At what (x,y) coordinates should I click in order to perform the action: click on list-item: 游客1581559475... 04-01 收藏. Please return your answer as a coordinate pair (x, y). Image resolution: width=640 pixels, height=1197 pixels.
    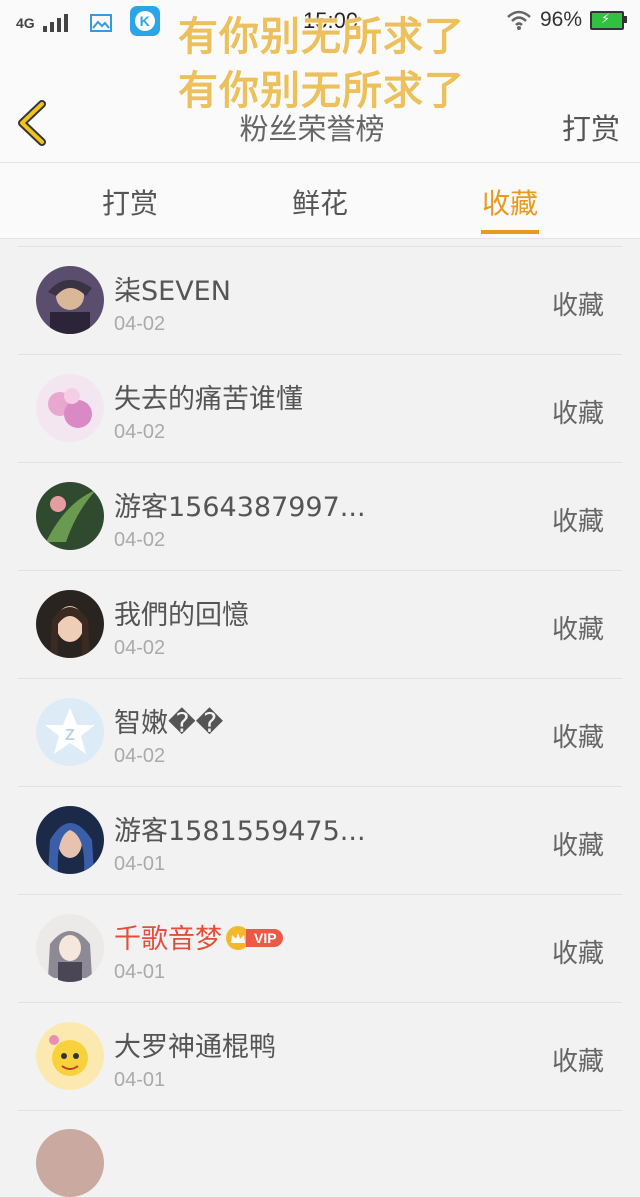
    Looking at the image, I should click on (320, 840).